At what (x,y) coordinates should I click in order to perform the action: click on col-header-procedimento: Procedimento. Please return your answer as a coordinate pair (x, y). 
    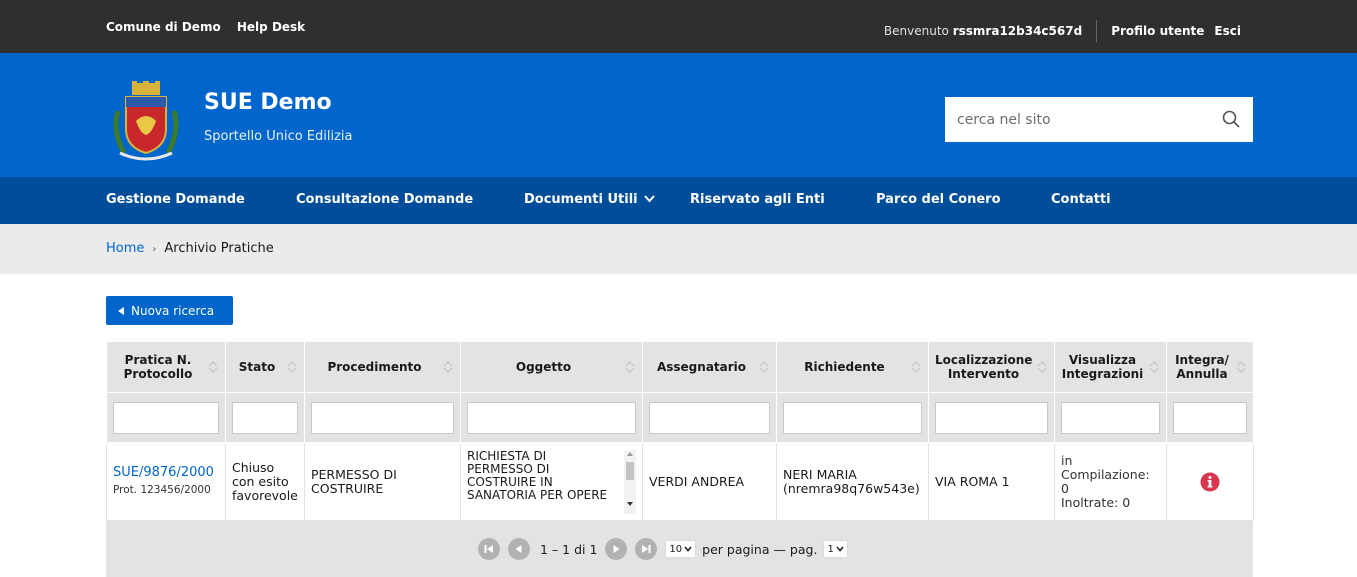
    Looking at the image, I should click on (382, 367).